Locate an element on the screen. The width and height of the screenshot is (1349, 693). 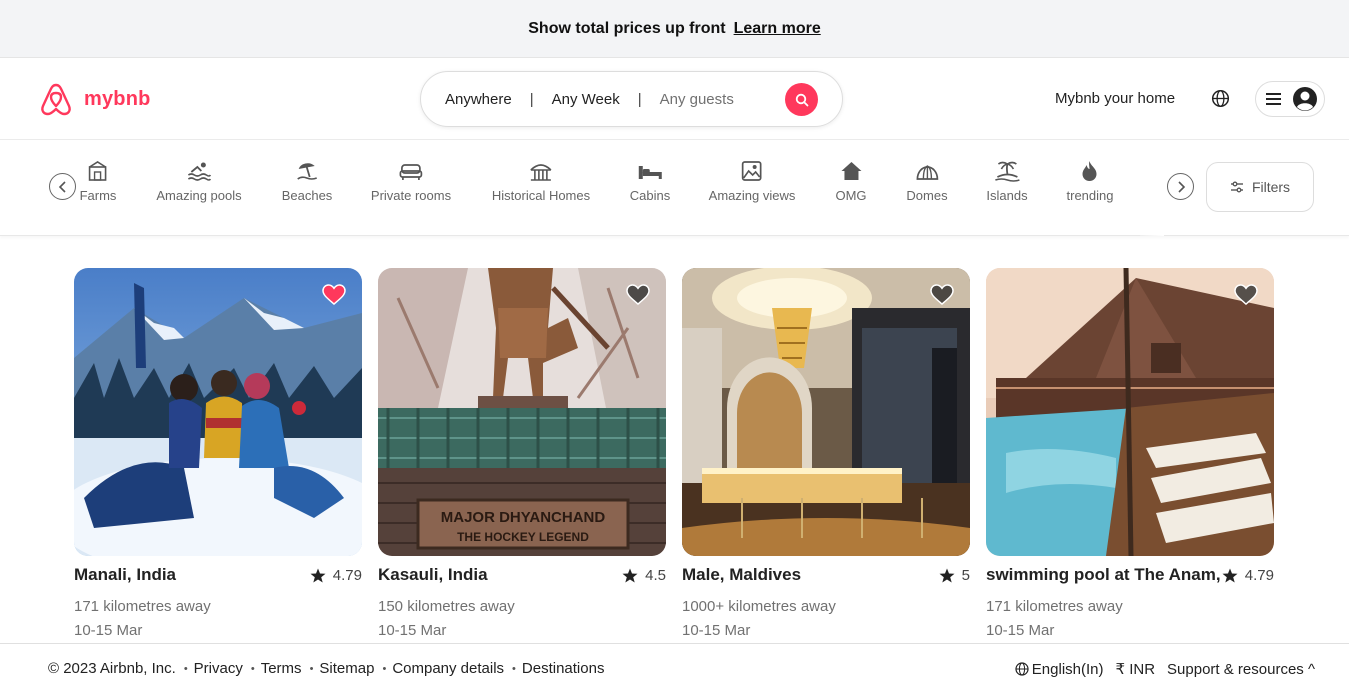
category-label: Domes is located at coordinates (927, 195).